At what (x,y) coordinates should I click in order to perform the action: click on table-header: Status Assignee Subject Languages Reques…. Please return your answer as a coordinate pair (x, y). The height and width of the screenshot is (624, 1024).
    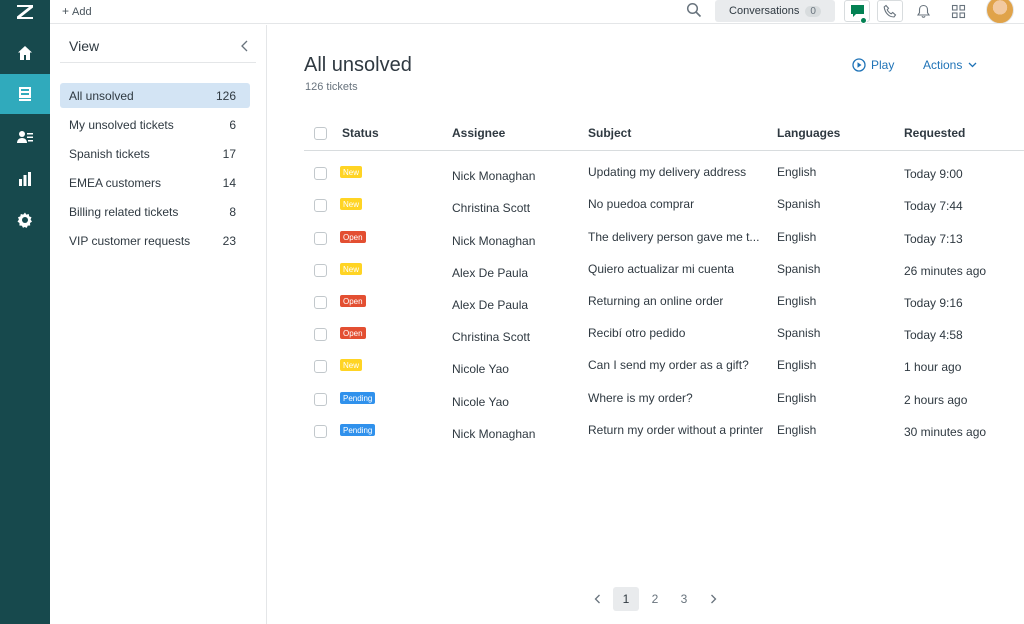
    Looking at the image, I should click on (664, 136).